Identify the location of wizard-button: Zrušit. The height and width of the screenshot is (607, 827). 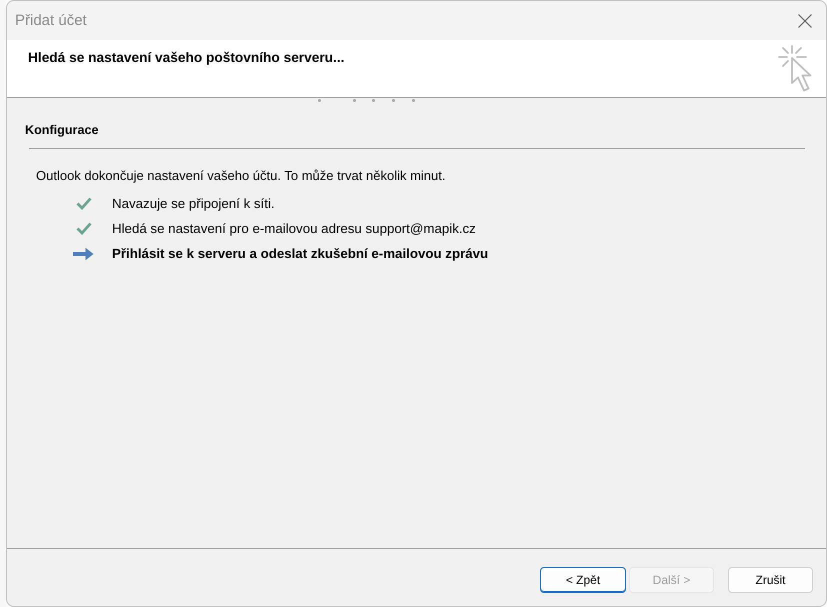
(770, 580).